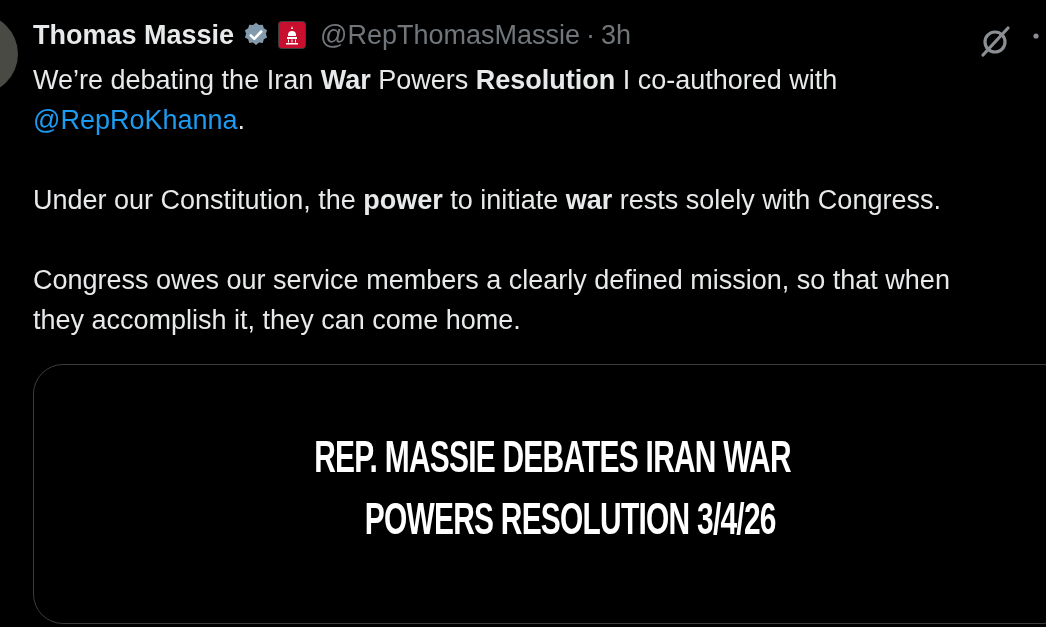  Describe the element at coordinates (436, 100) in the screenshot. I see `post-paragraph: We’re debating the Iran War Powers Resolution I co-authored with @RepRoKhanna.` at that location.